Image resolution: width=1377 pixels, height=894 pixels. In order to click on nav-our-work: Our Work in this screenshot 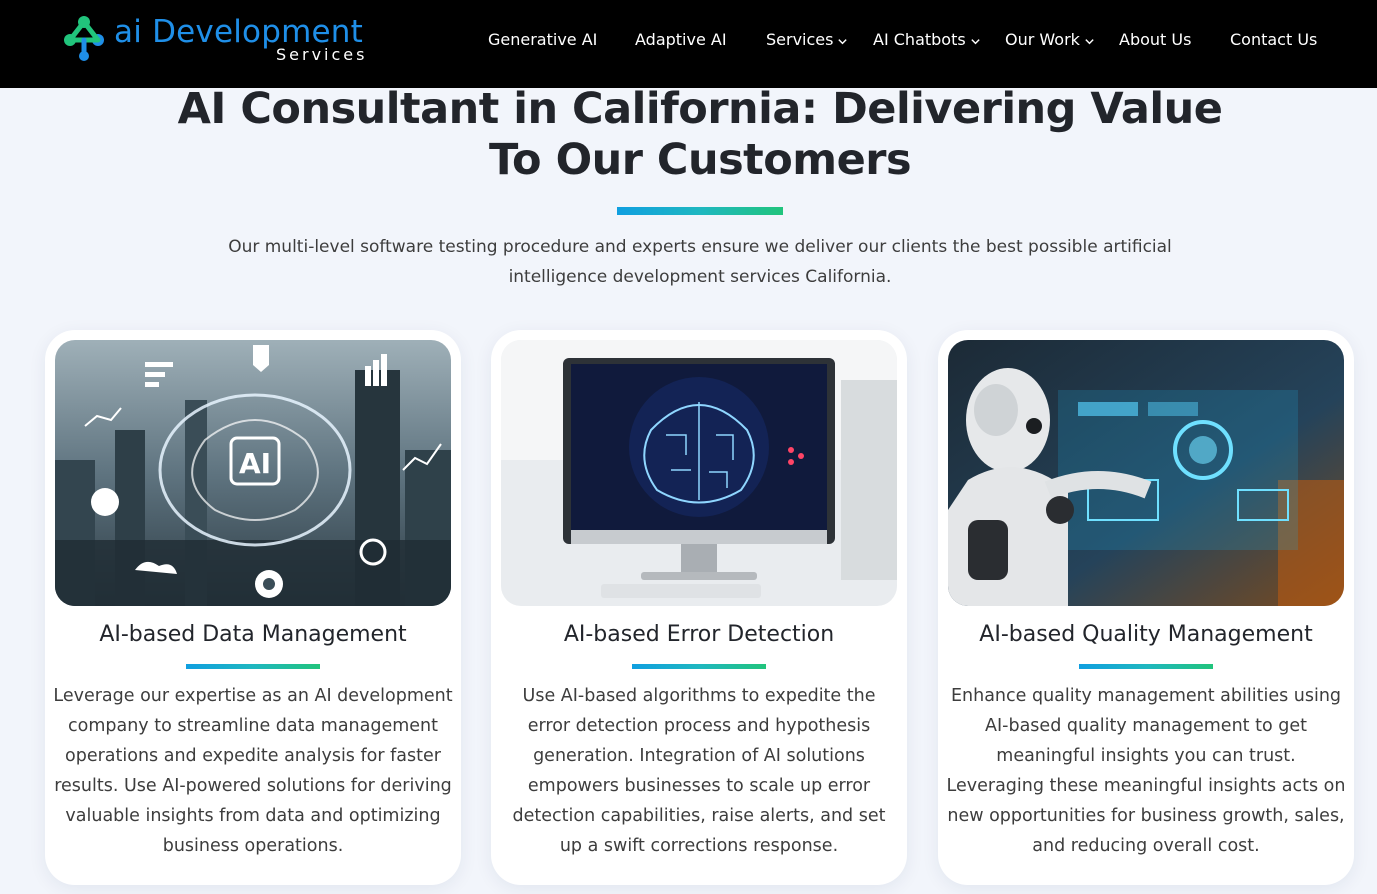, I will do `click(1050, 39)`.